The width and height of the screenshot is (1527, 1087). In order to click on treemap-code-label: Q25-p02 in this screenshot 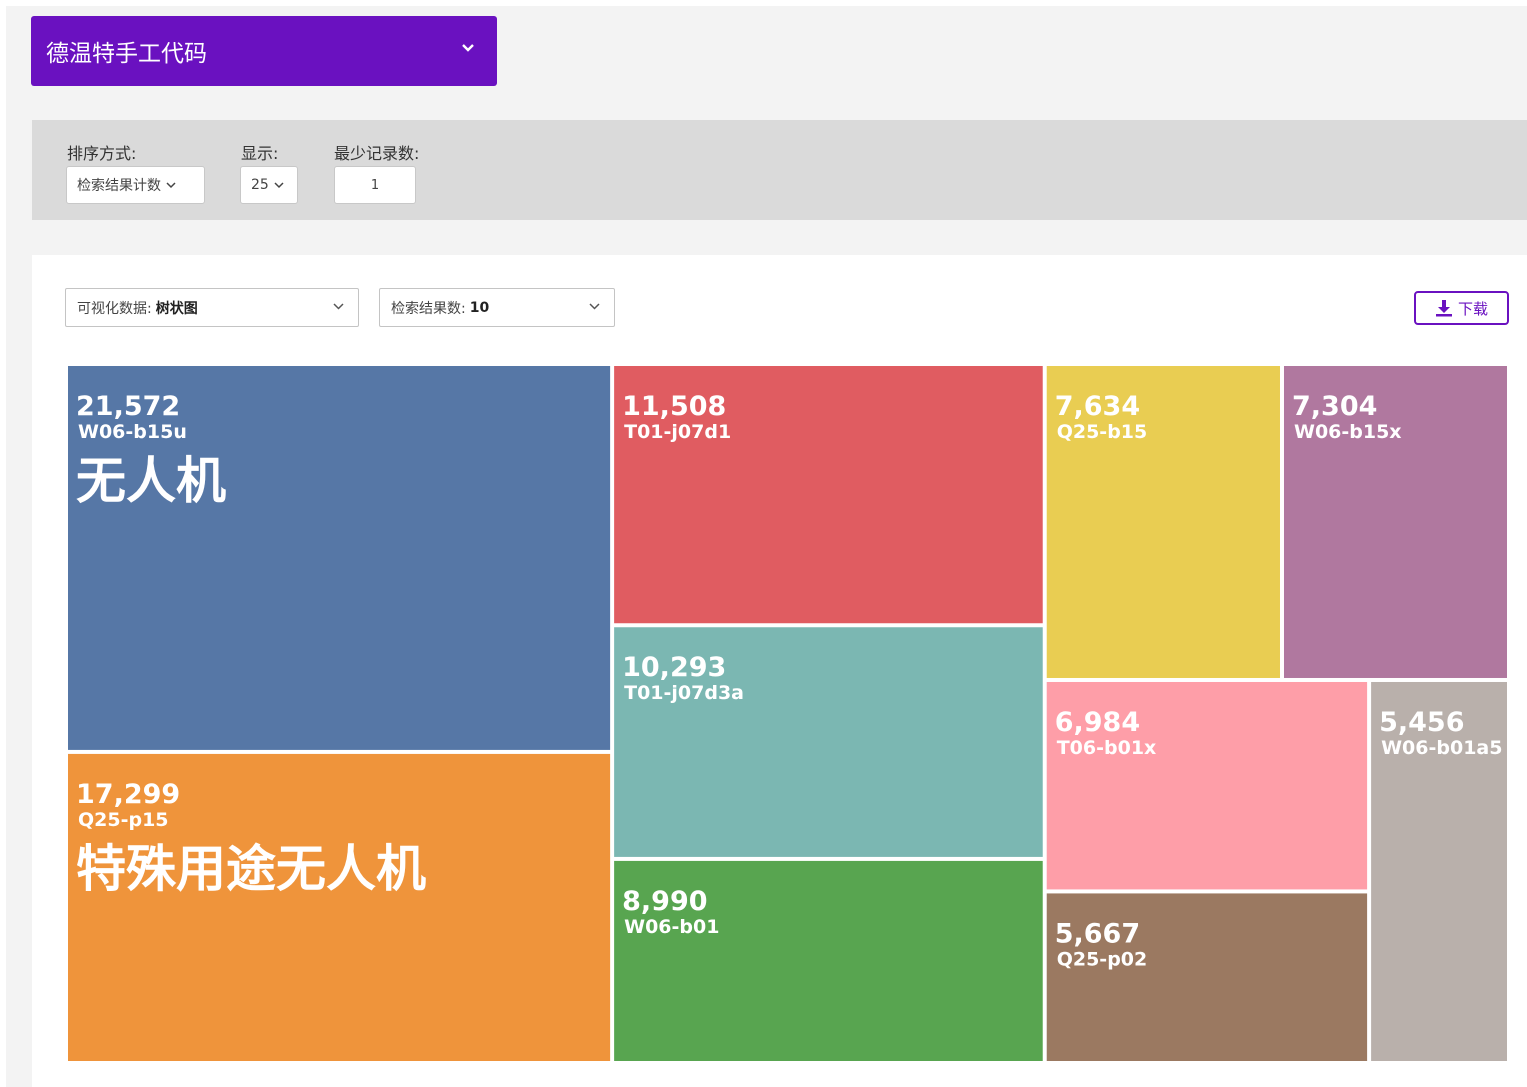, I will do `click(1102, 959)`.